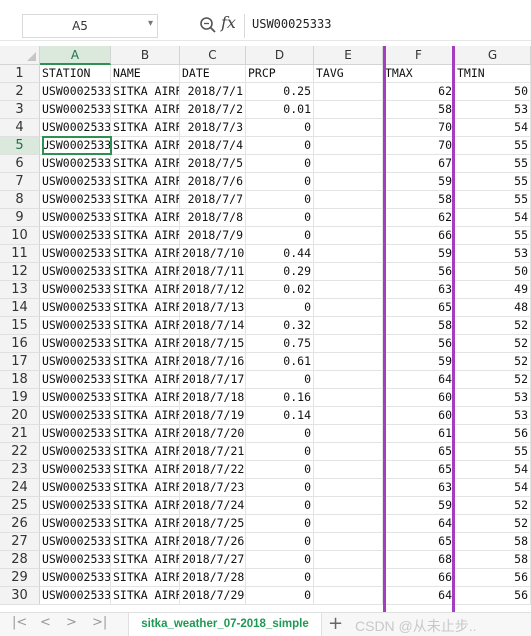  I want to click on row-header: 25, so click(20, 506).